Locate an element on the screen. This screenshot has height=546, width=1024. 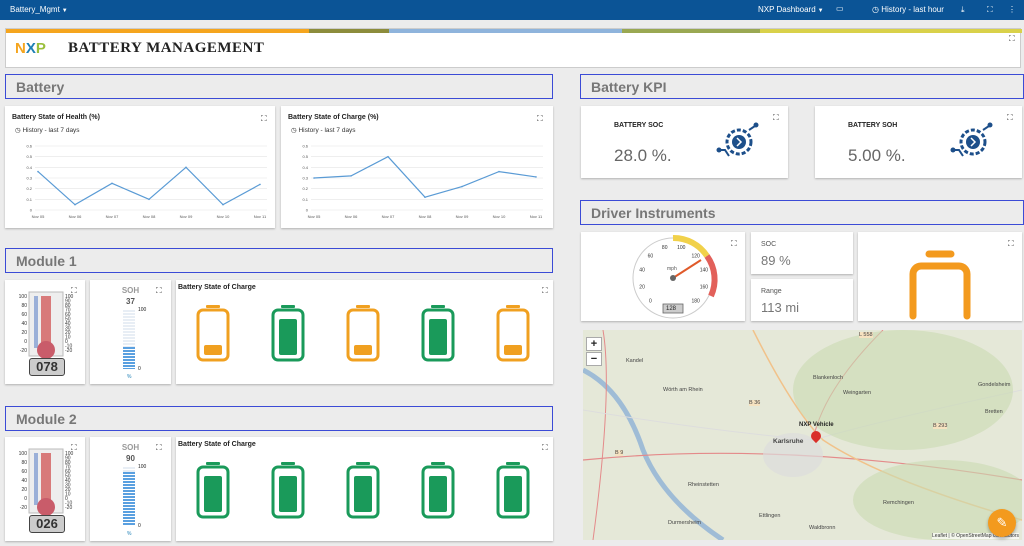
soh-max: 100 is located at coordinates (142, 310).